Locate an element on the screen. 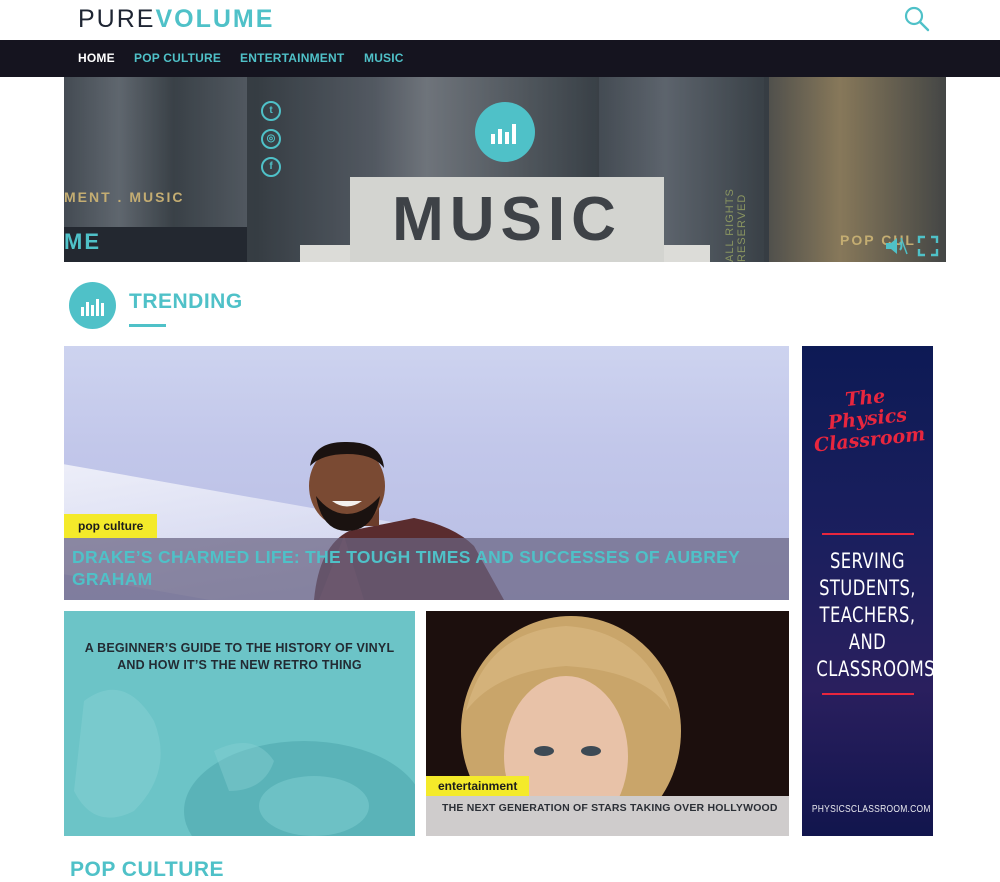  nav-item-home: HOME is located at coordinates (96, 58).